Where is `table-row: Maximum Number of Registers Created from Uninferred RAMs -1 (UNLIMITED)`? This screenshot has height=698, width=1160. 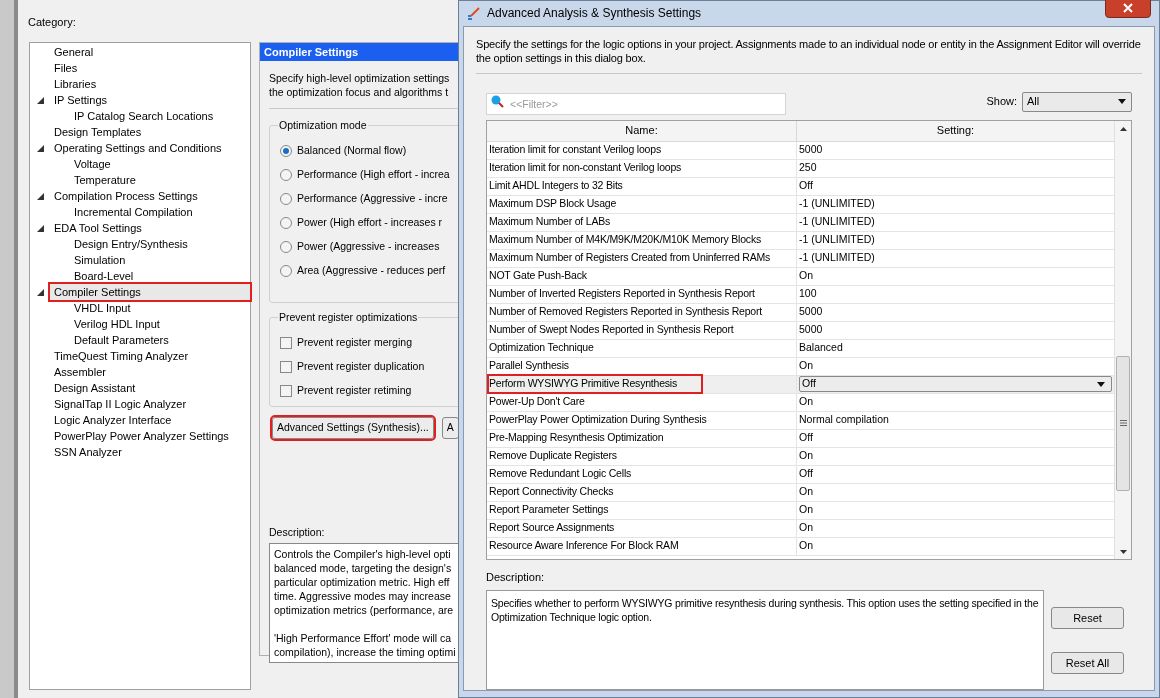 table-row: Maximum Number of Registers Created from Uninferred RAMs -1 (UNLIMITED) is located at coordinates (800, 258).